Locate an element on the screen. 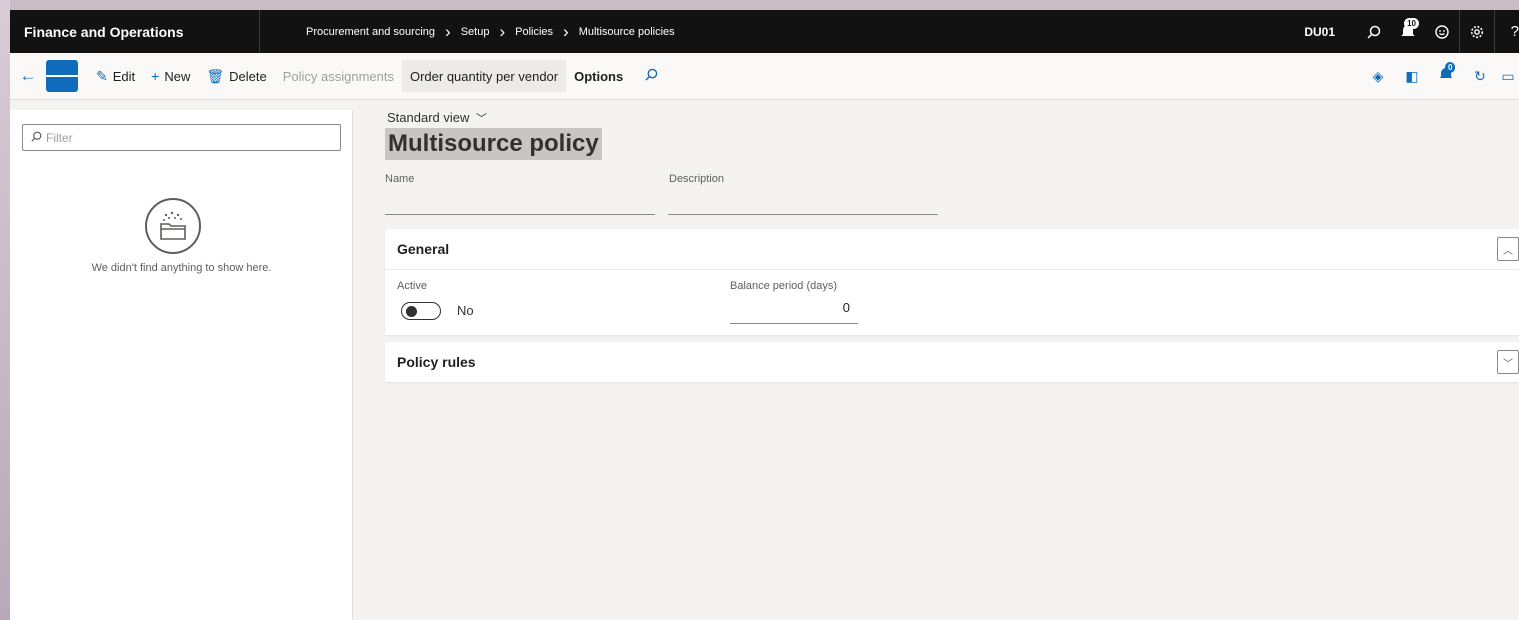 The image size is (1519, 620). active-toggle-value: No is located at coordinates (465, 310).